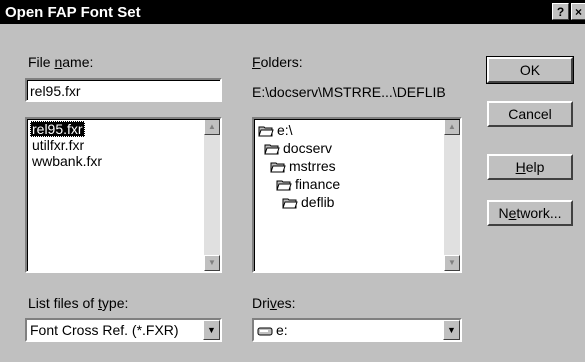 Image resolution: width=585 pixels, height=362 pixels. What do you see at coordinates (55, 91) in the screenshot?
I see `file-name-value: rel95.fxr` at bounding box center [55, 91].